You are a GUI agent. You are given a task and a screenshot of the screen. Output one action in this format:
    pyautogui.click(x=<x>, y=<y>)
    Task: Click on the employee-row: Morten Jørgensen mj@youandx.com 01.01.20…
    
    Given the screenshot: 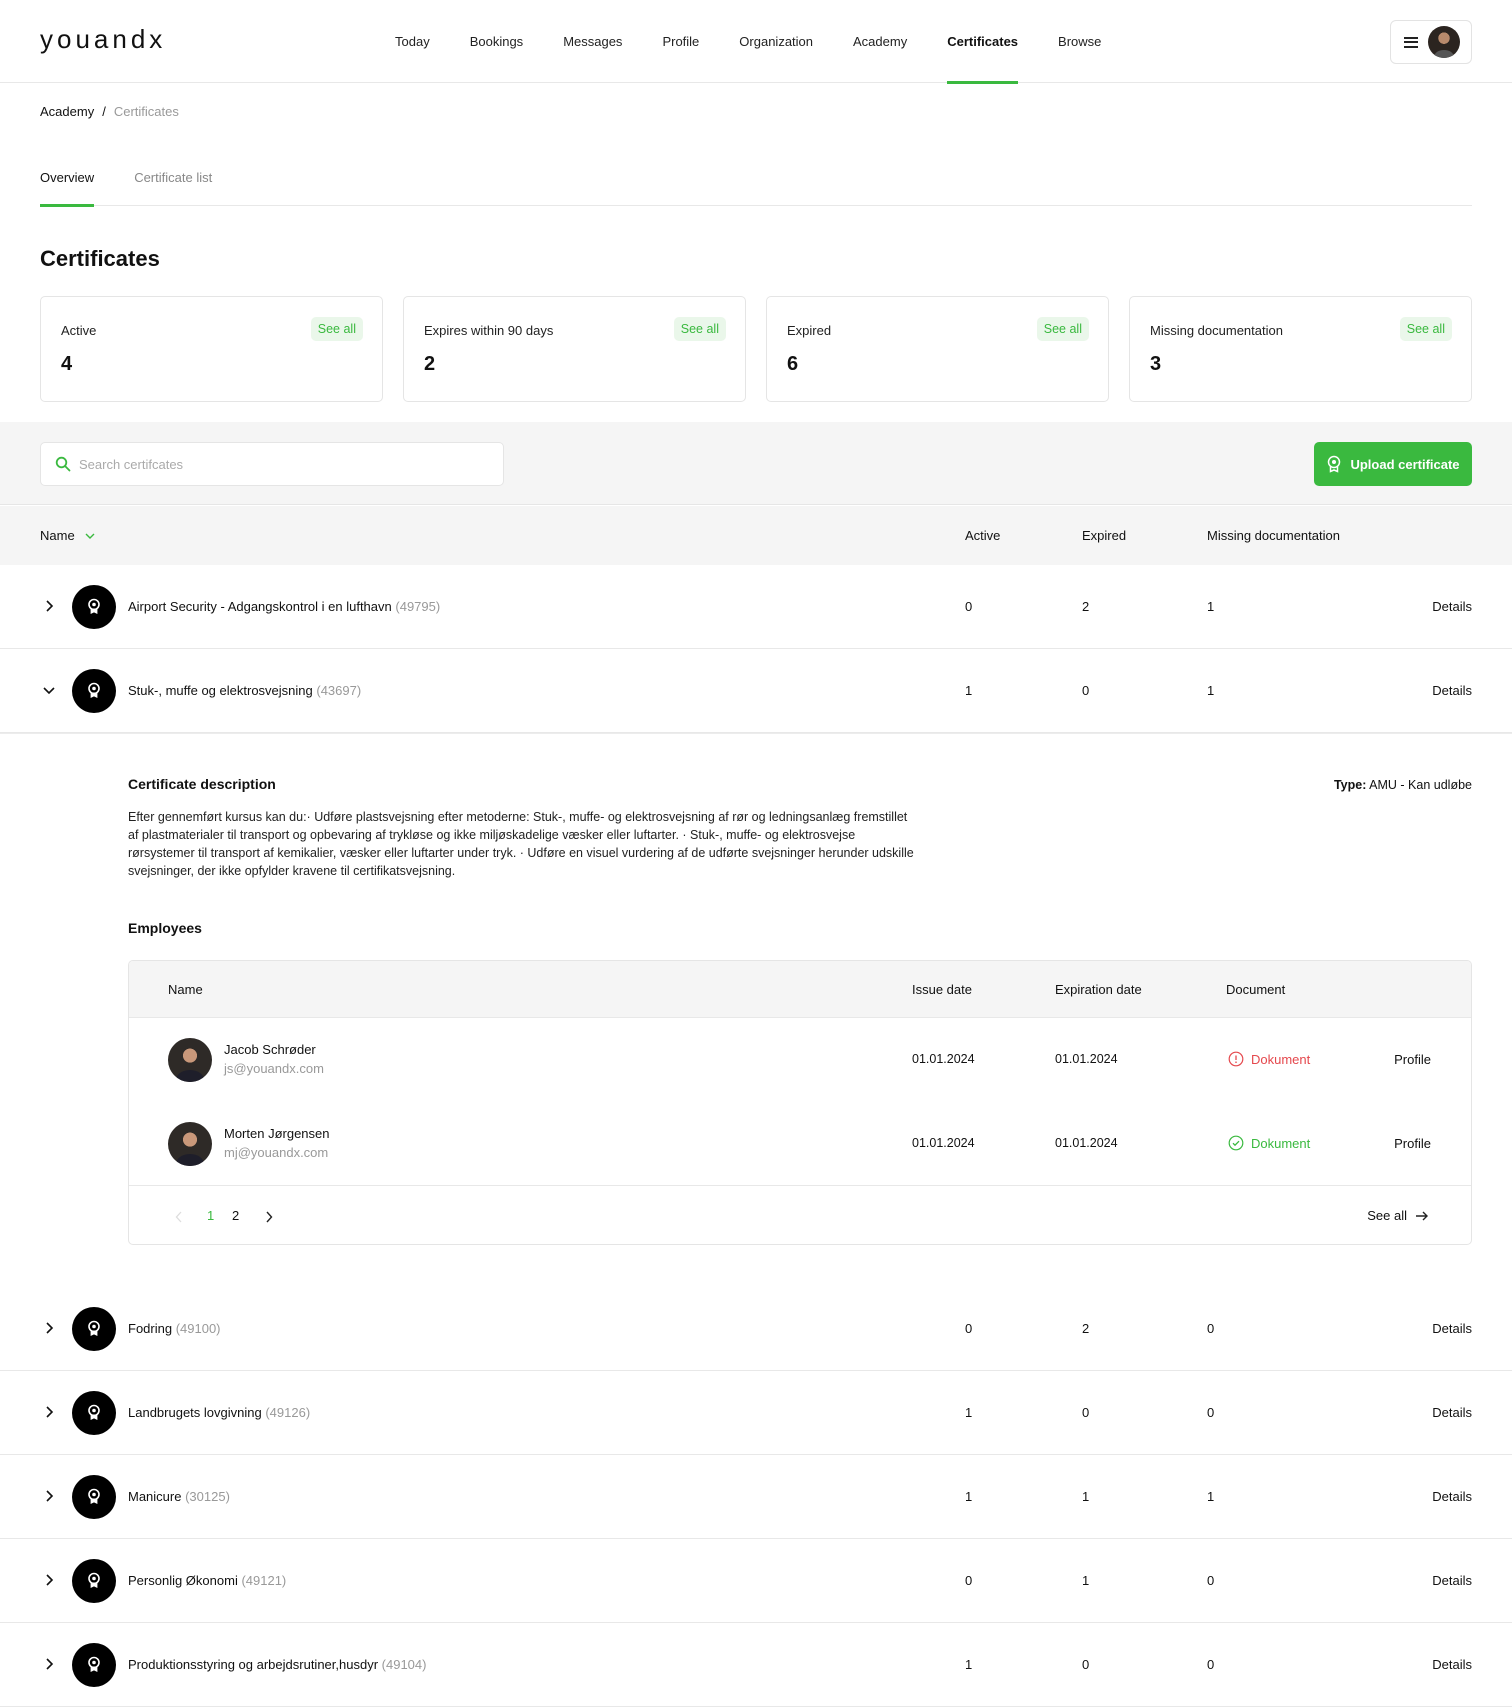 What is the action you would take?
    pyautogui.click(x=800, y=1144)
    